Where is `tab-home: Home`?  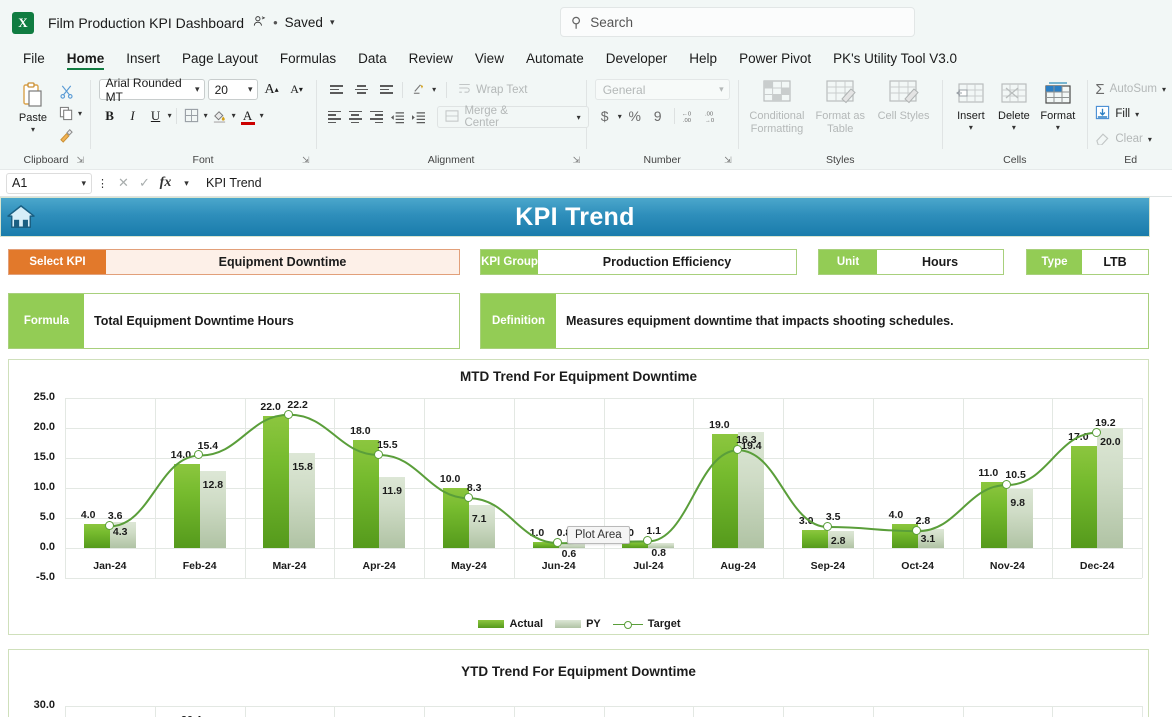
tab-home: Home is located at coordinates (86, 60).